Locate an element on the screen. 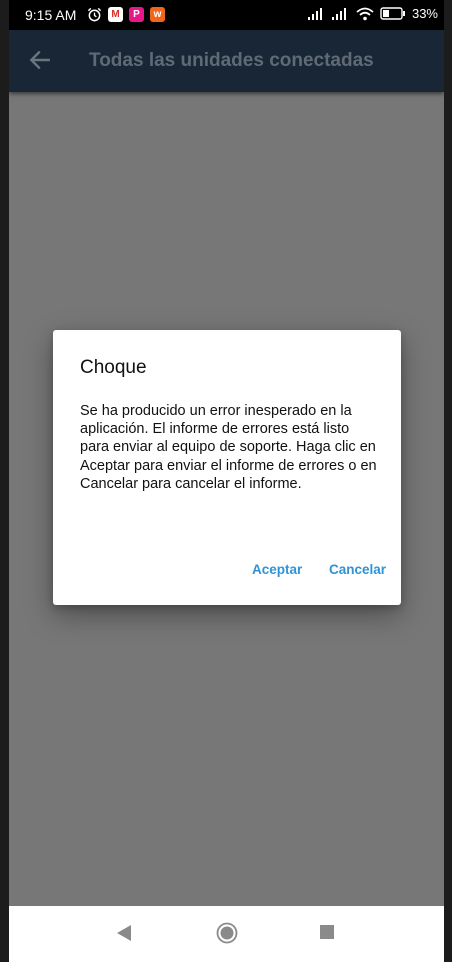 This screenshot has height=962, width=452. alarm-icon is located at coordinates (94, 14).